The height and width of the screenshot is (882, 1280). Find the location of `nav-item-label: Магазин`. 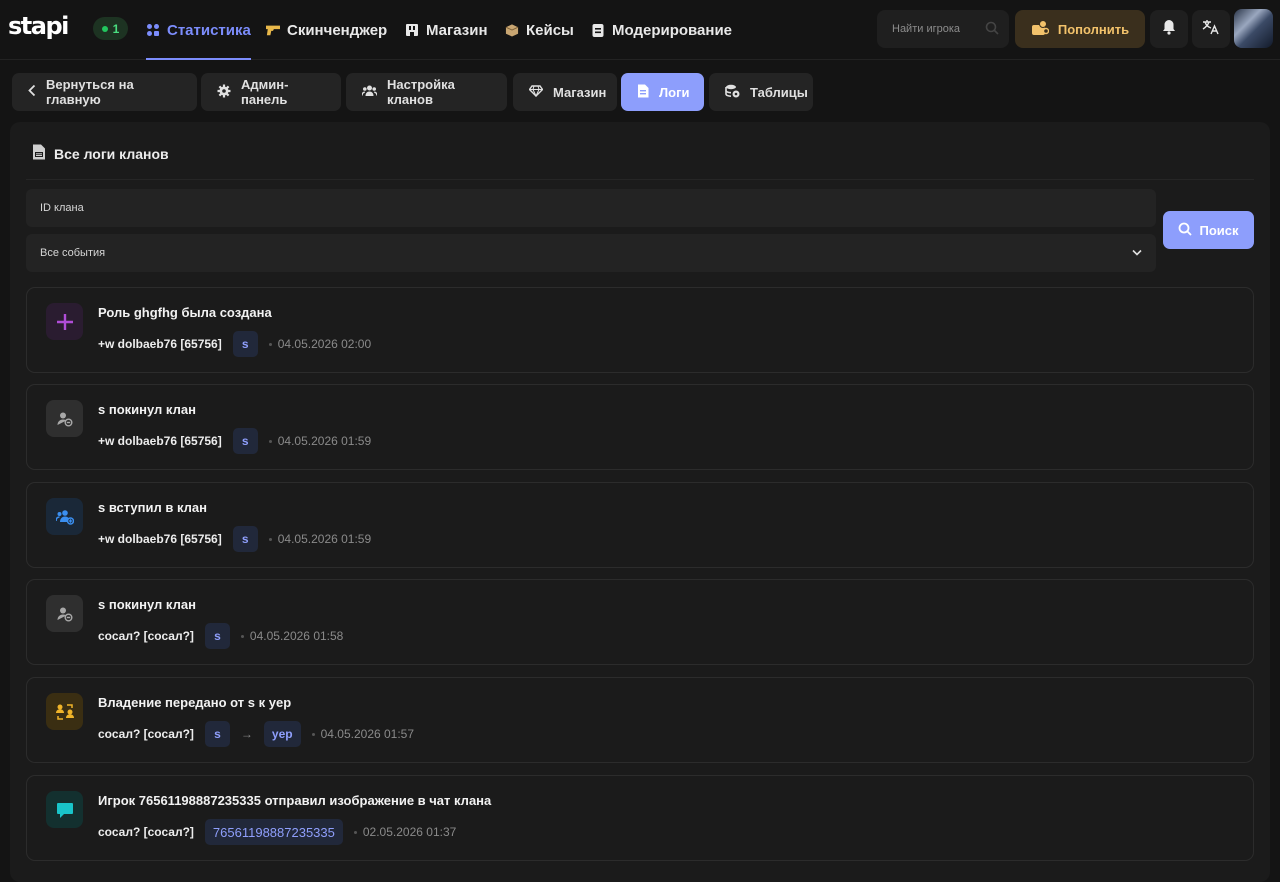

nav-item-label: Магазин is located at coordinates (457, 30).